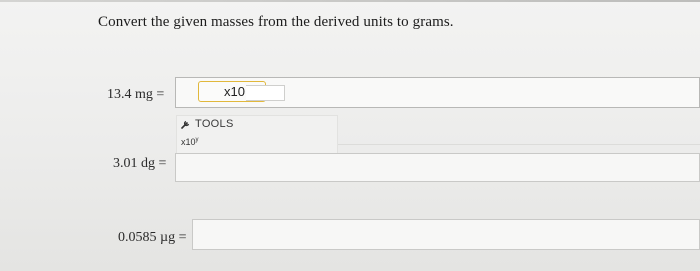 The image size is (700, 271). I want to click on tools-title: TOOLS, so click(214, 124).